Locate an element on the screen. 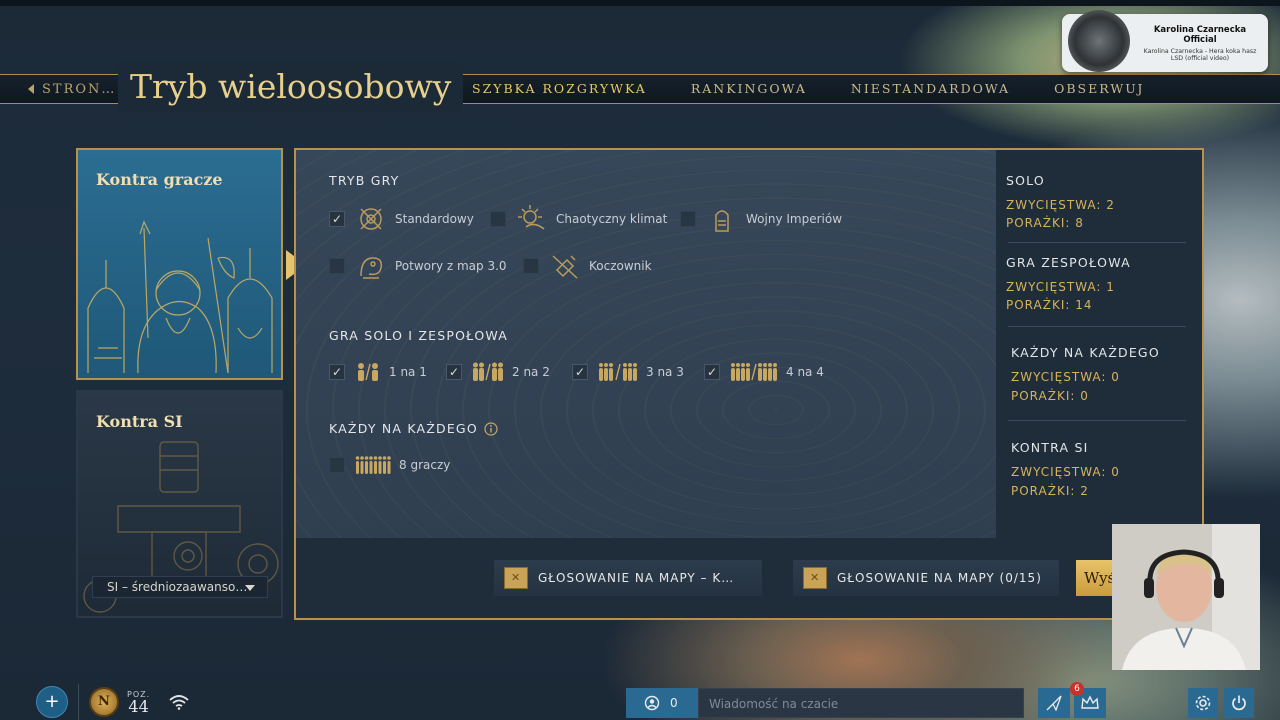 This screenshot has height=720, width=1280. gear-icon is located at coordinates (1203, 703).